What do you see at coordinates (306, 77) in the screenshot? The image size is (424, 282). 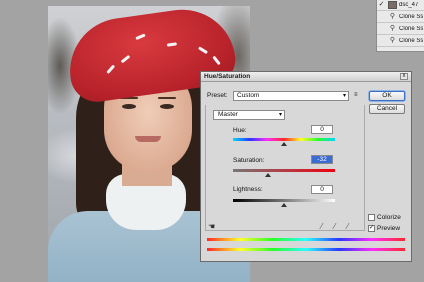 I see `dialog-titlebar: Hue/Saturation x` at bounding box center [306, 77].